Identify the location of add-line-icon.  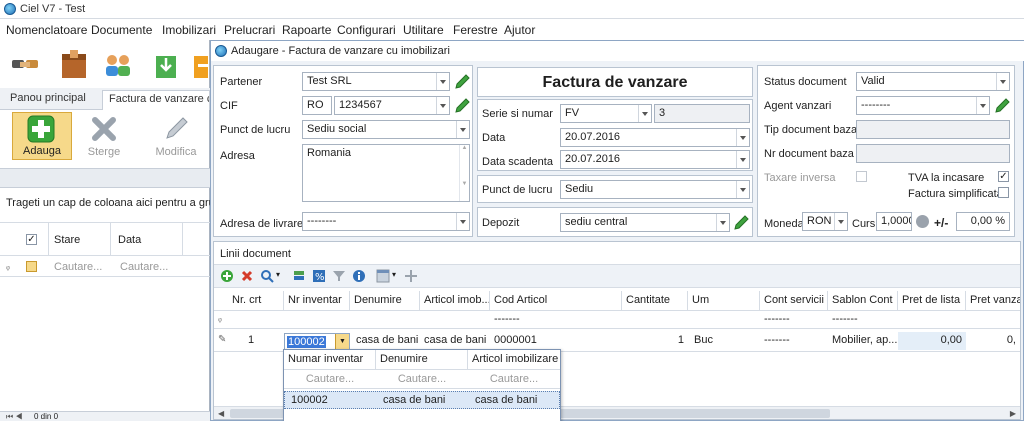
(227, 276).